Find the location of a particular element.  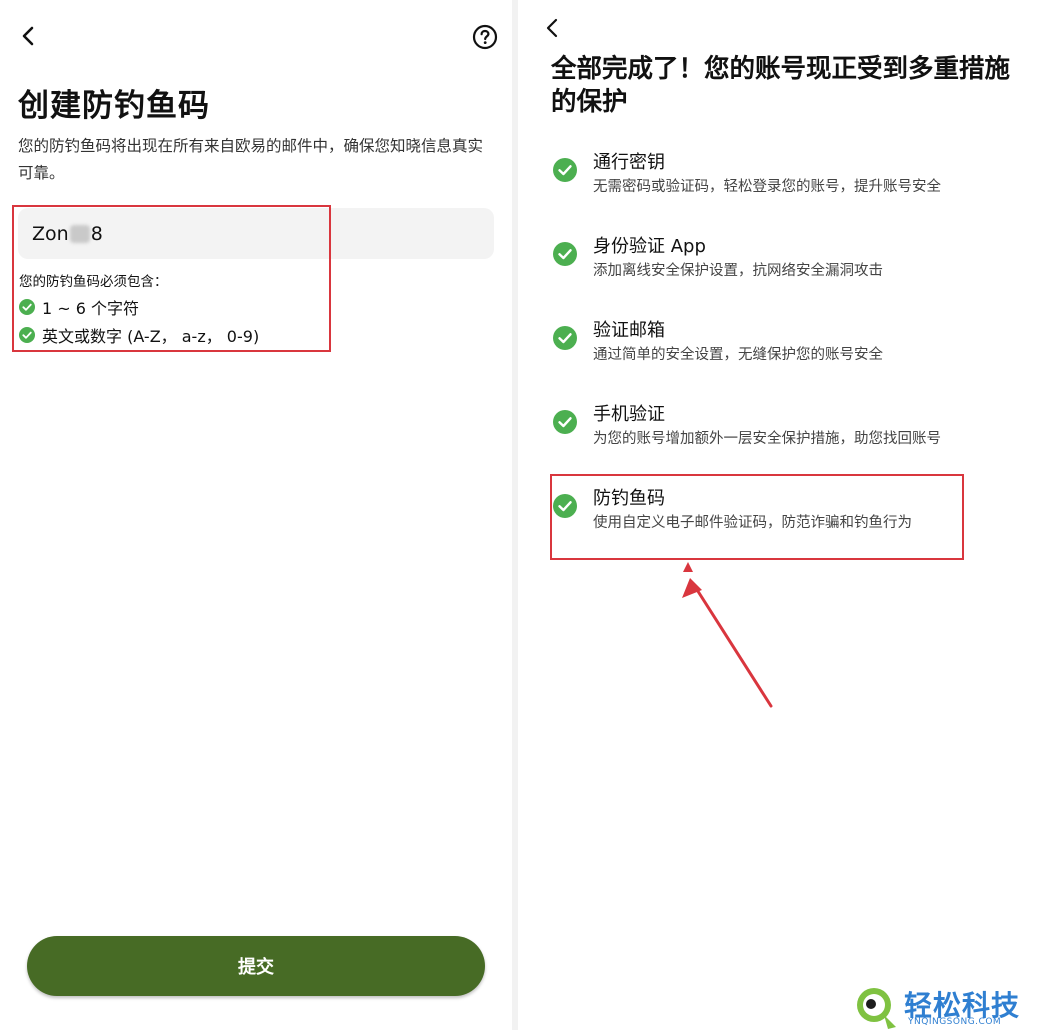

back-icon is located at coordinates (28, 36).